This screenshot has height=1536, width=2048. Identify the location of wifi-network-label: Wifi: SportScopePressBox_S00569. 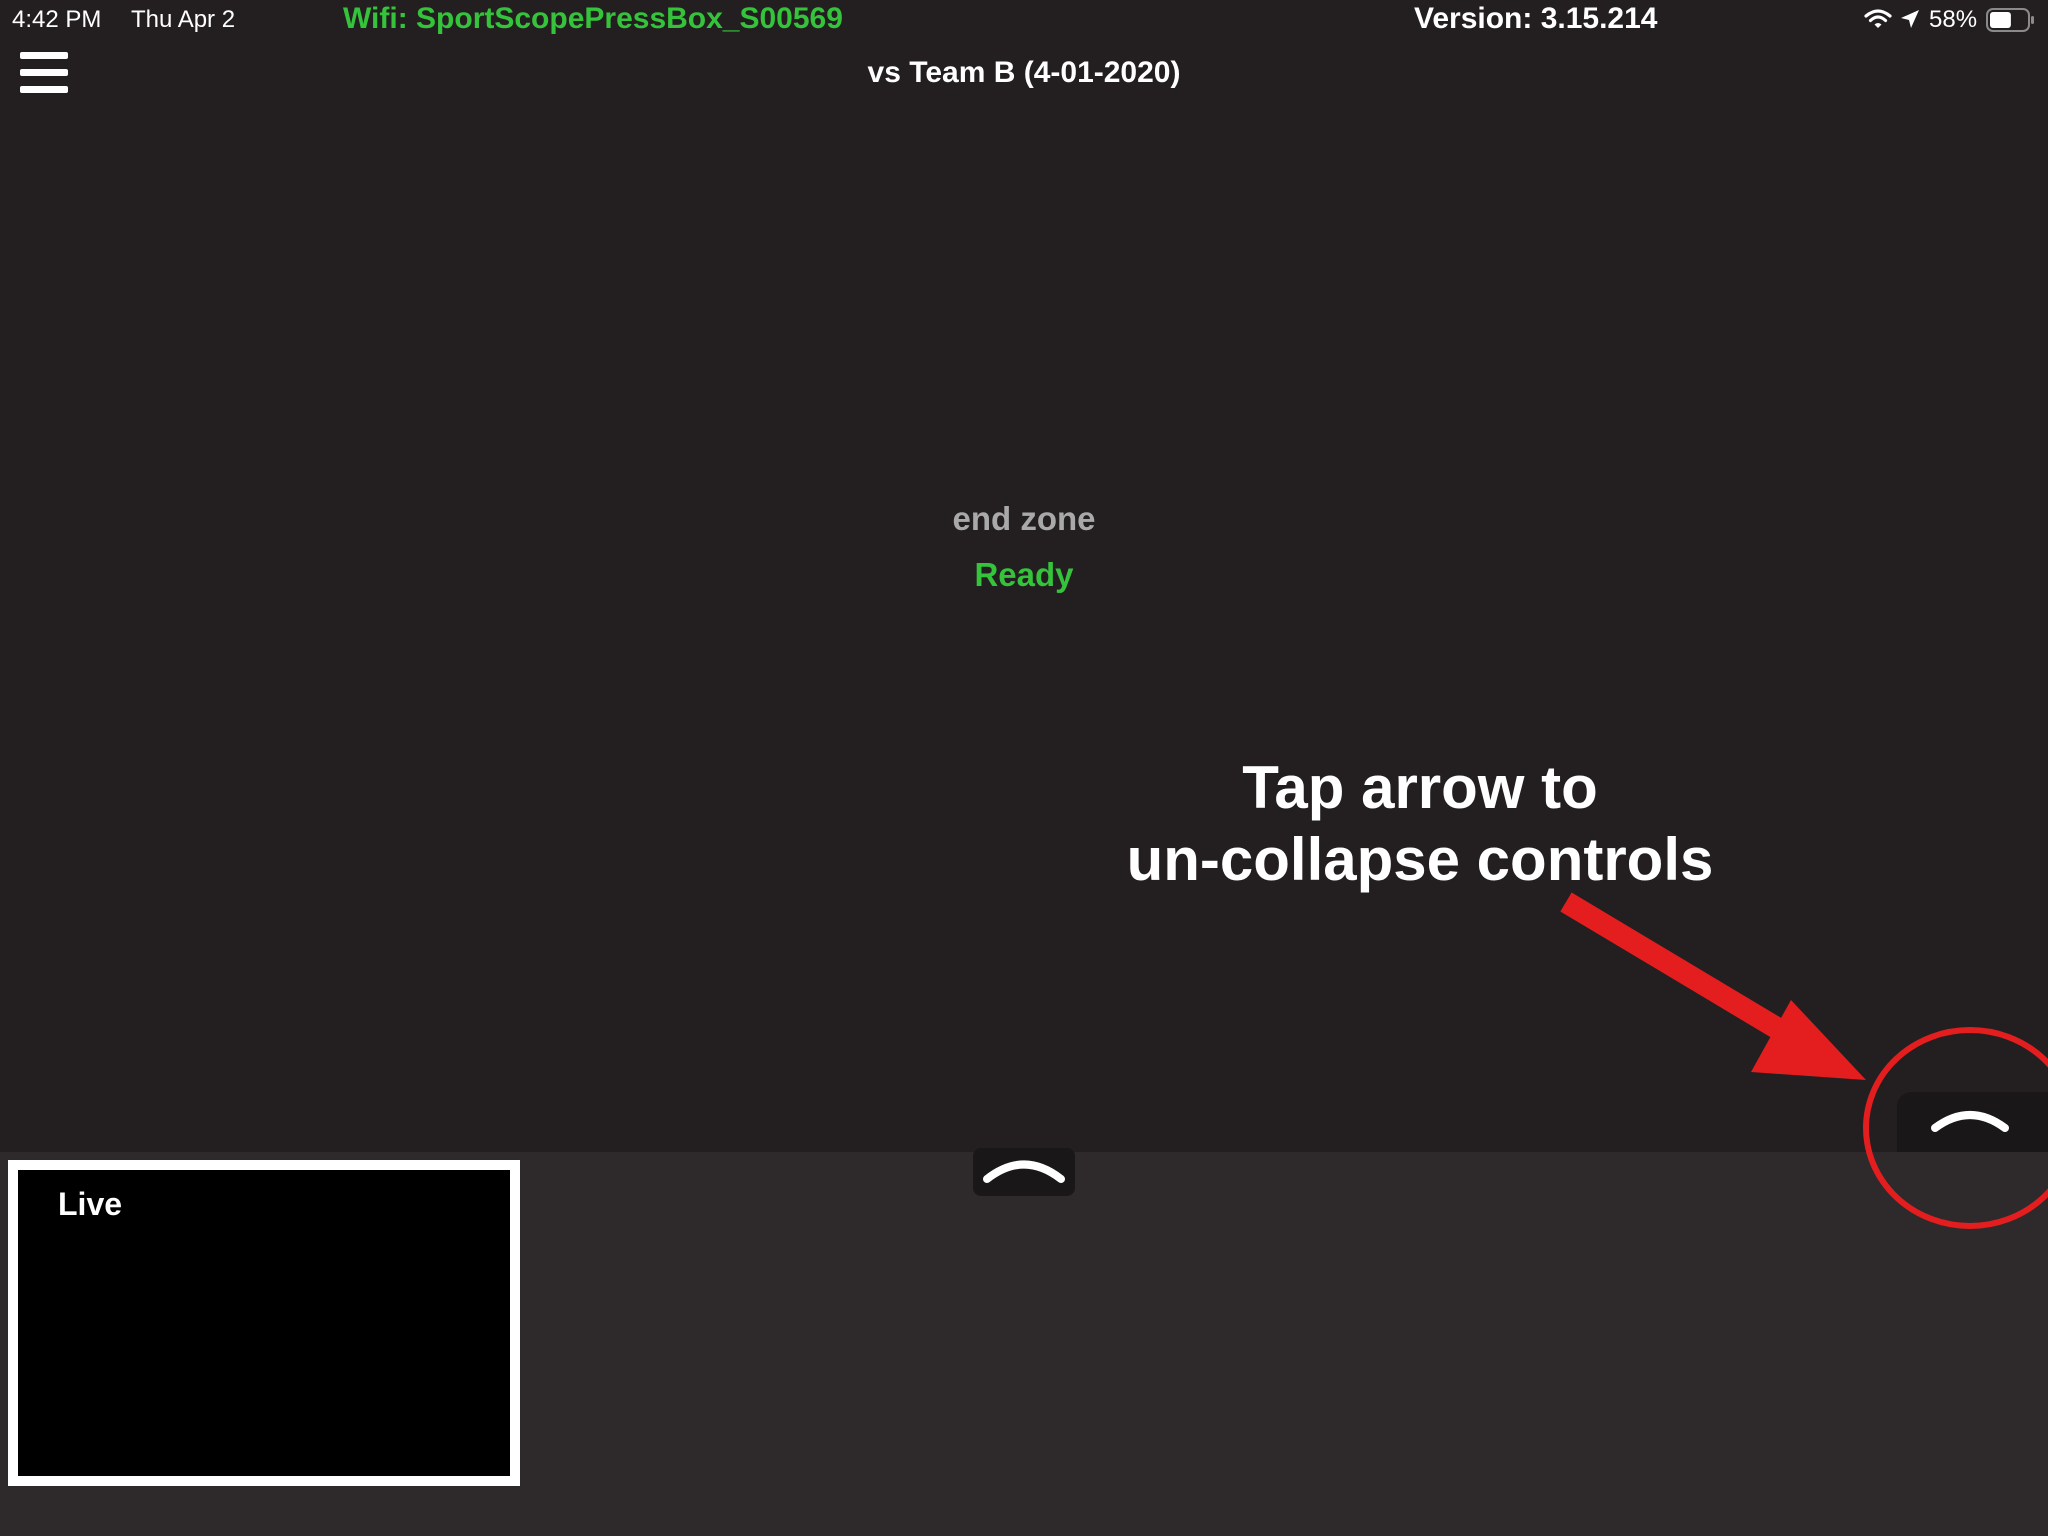
(593, 18).